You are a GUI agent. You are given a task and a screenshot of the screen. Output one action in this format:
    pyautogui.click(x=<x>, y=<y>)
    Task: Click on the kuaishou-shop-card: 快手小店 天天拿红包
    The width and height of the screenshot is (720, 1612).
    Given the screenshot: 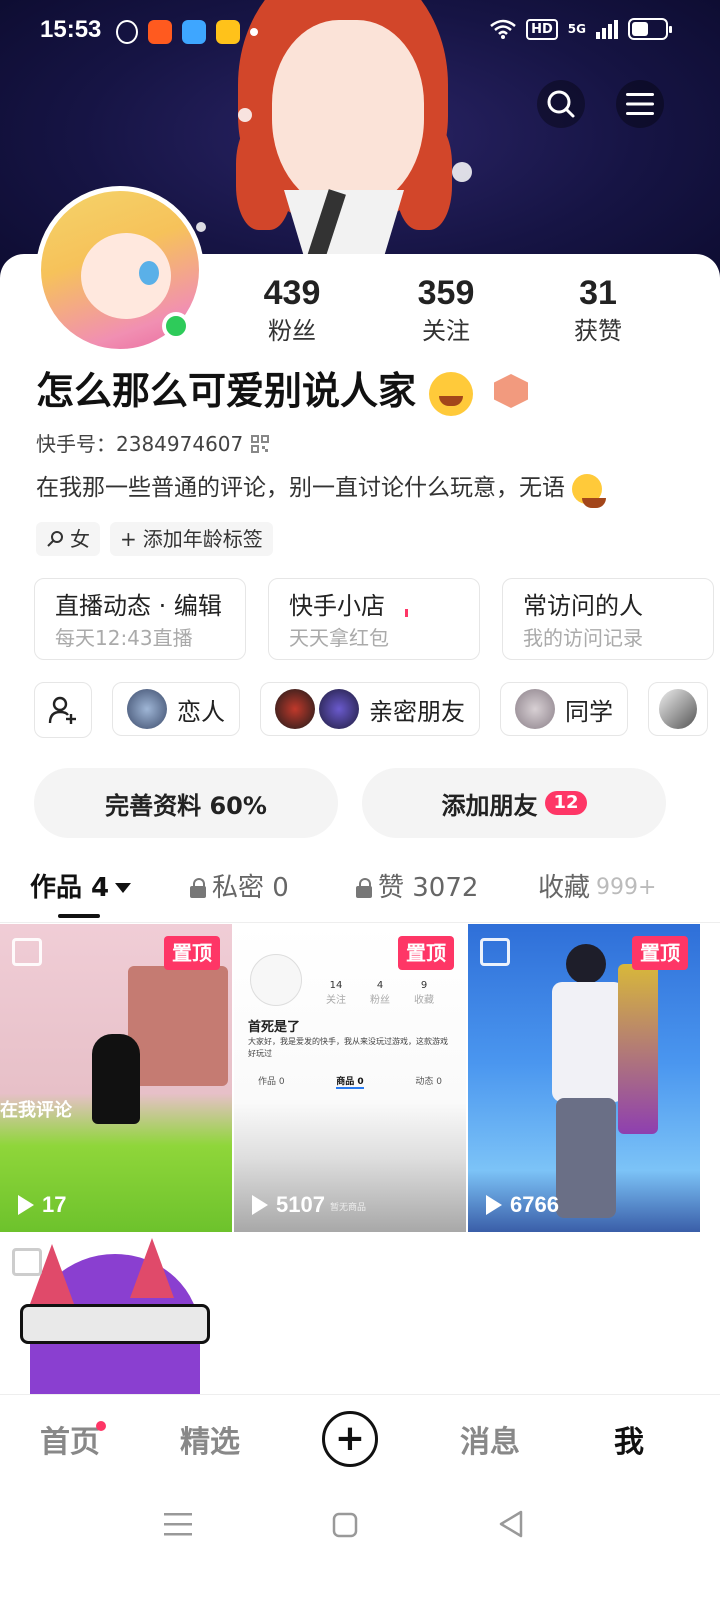 What is the action you would take?
    pyautogui.click(x=374, y=619)
    